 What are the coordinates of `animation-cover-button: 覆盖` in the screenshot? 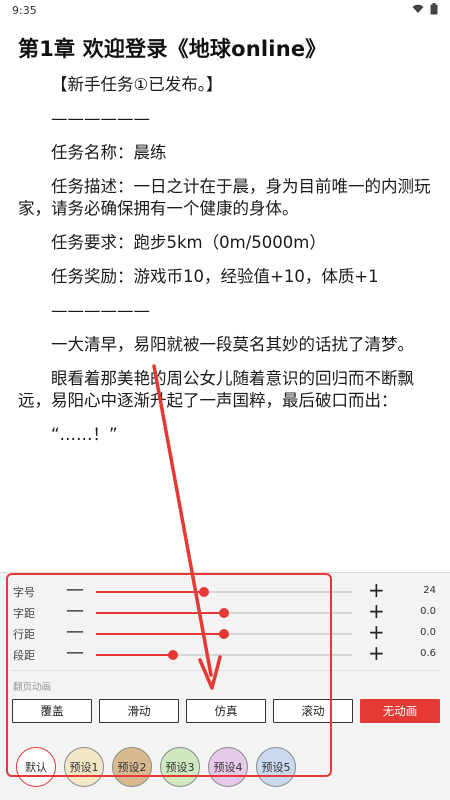 It's located at (52, 711).